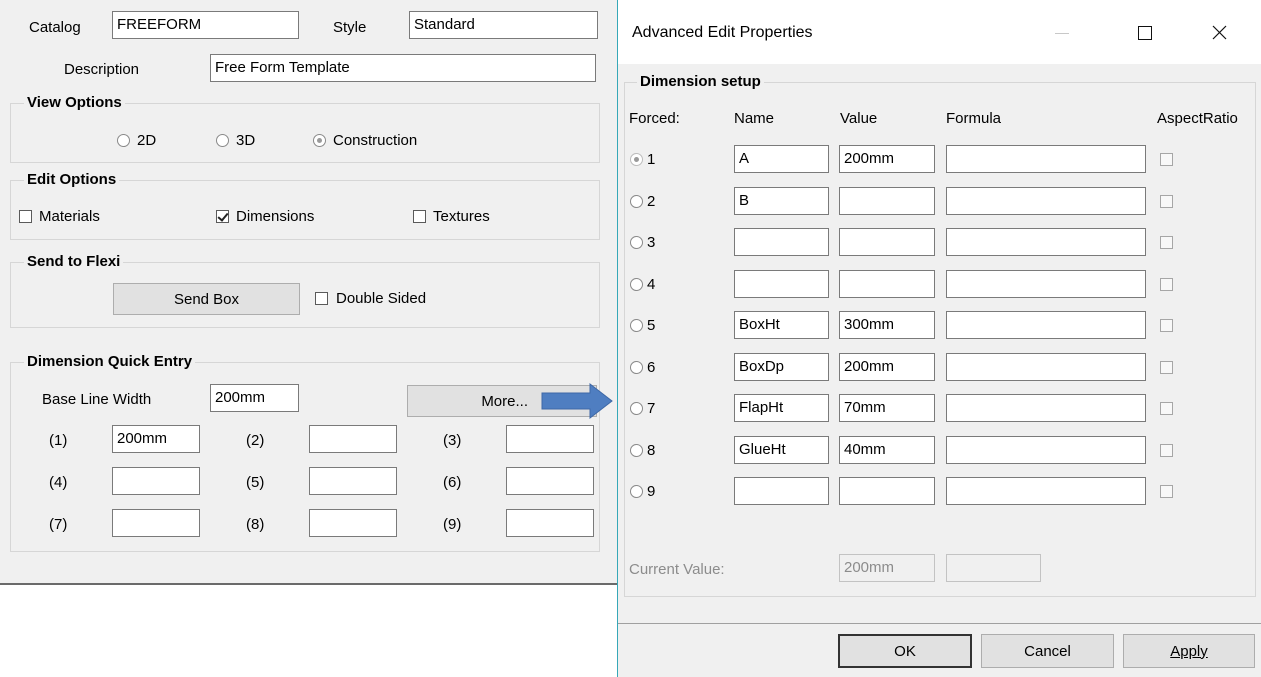  I want to click on style-field: Standard, so click(503, 25).